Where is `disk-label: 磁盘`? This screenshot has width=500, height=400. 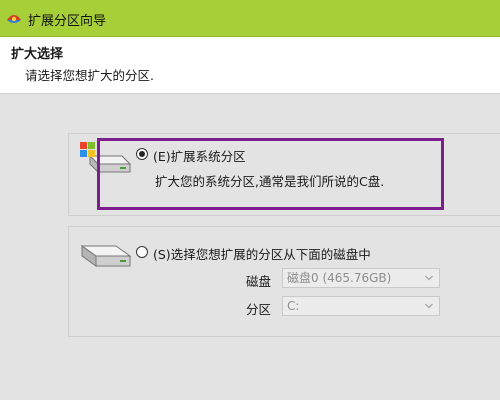 disk-label: 磁盘 is located at coordinates (259, 281).